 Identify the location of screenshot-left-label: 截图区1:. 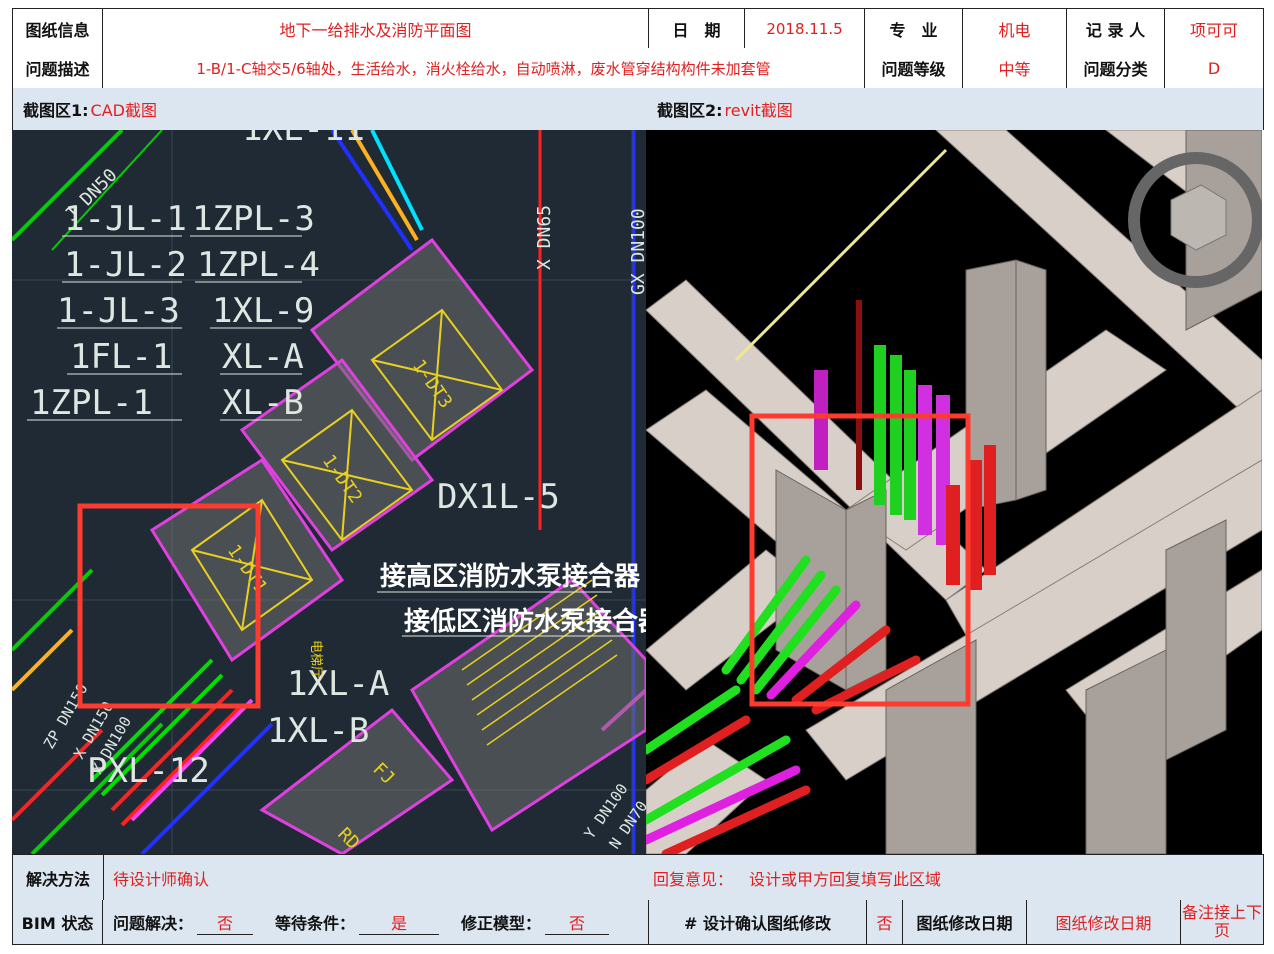
(56, 110).